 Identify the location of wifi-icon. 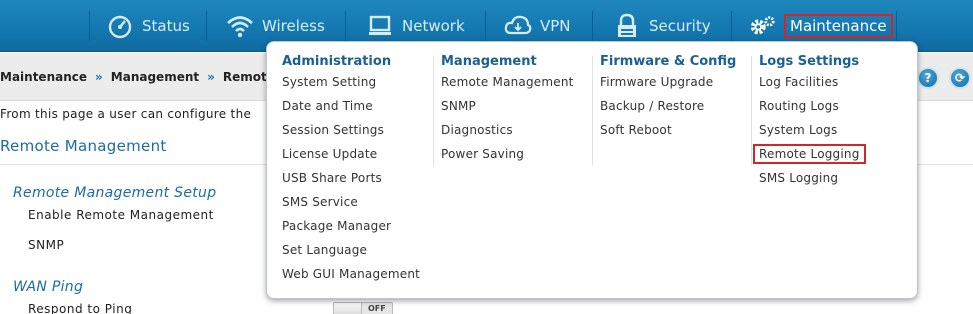
(240, 26).